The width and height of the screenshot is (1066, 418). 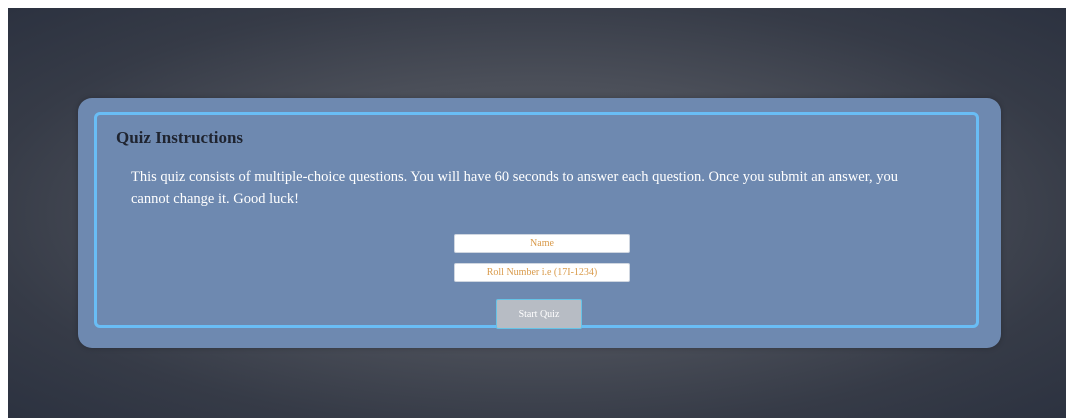 I want to click on start-quiz-button: Start Quiz, so click(x=539, y=314).